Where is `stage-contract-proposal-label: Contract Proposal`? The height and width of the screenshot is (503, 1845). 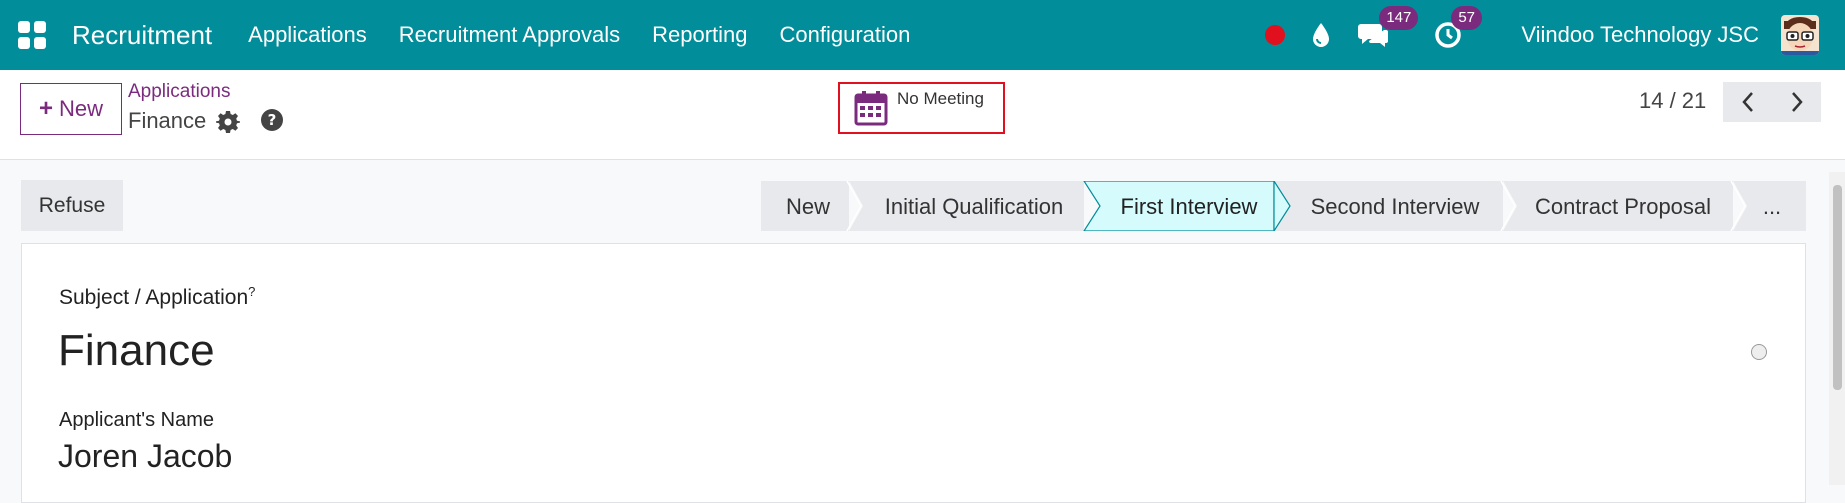
stage-contract-proposal-label: Contract Proposal is located at coordinates (1623, 206).